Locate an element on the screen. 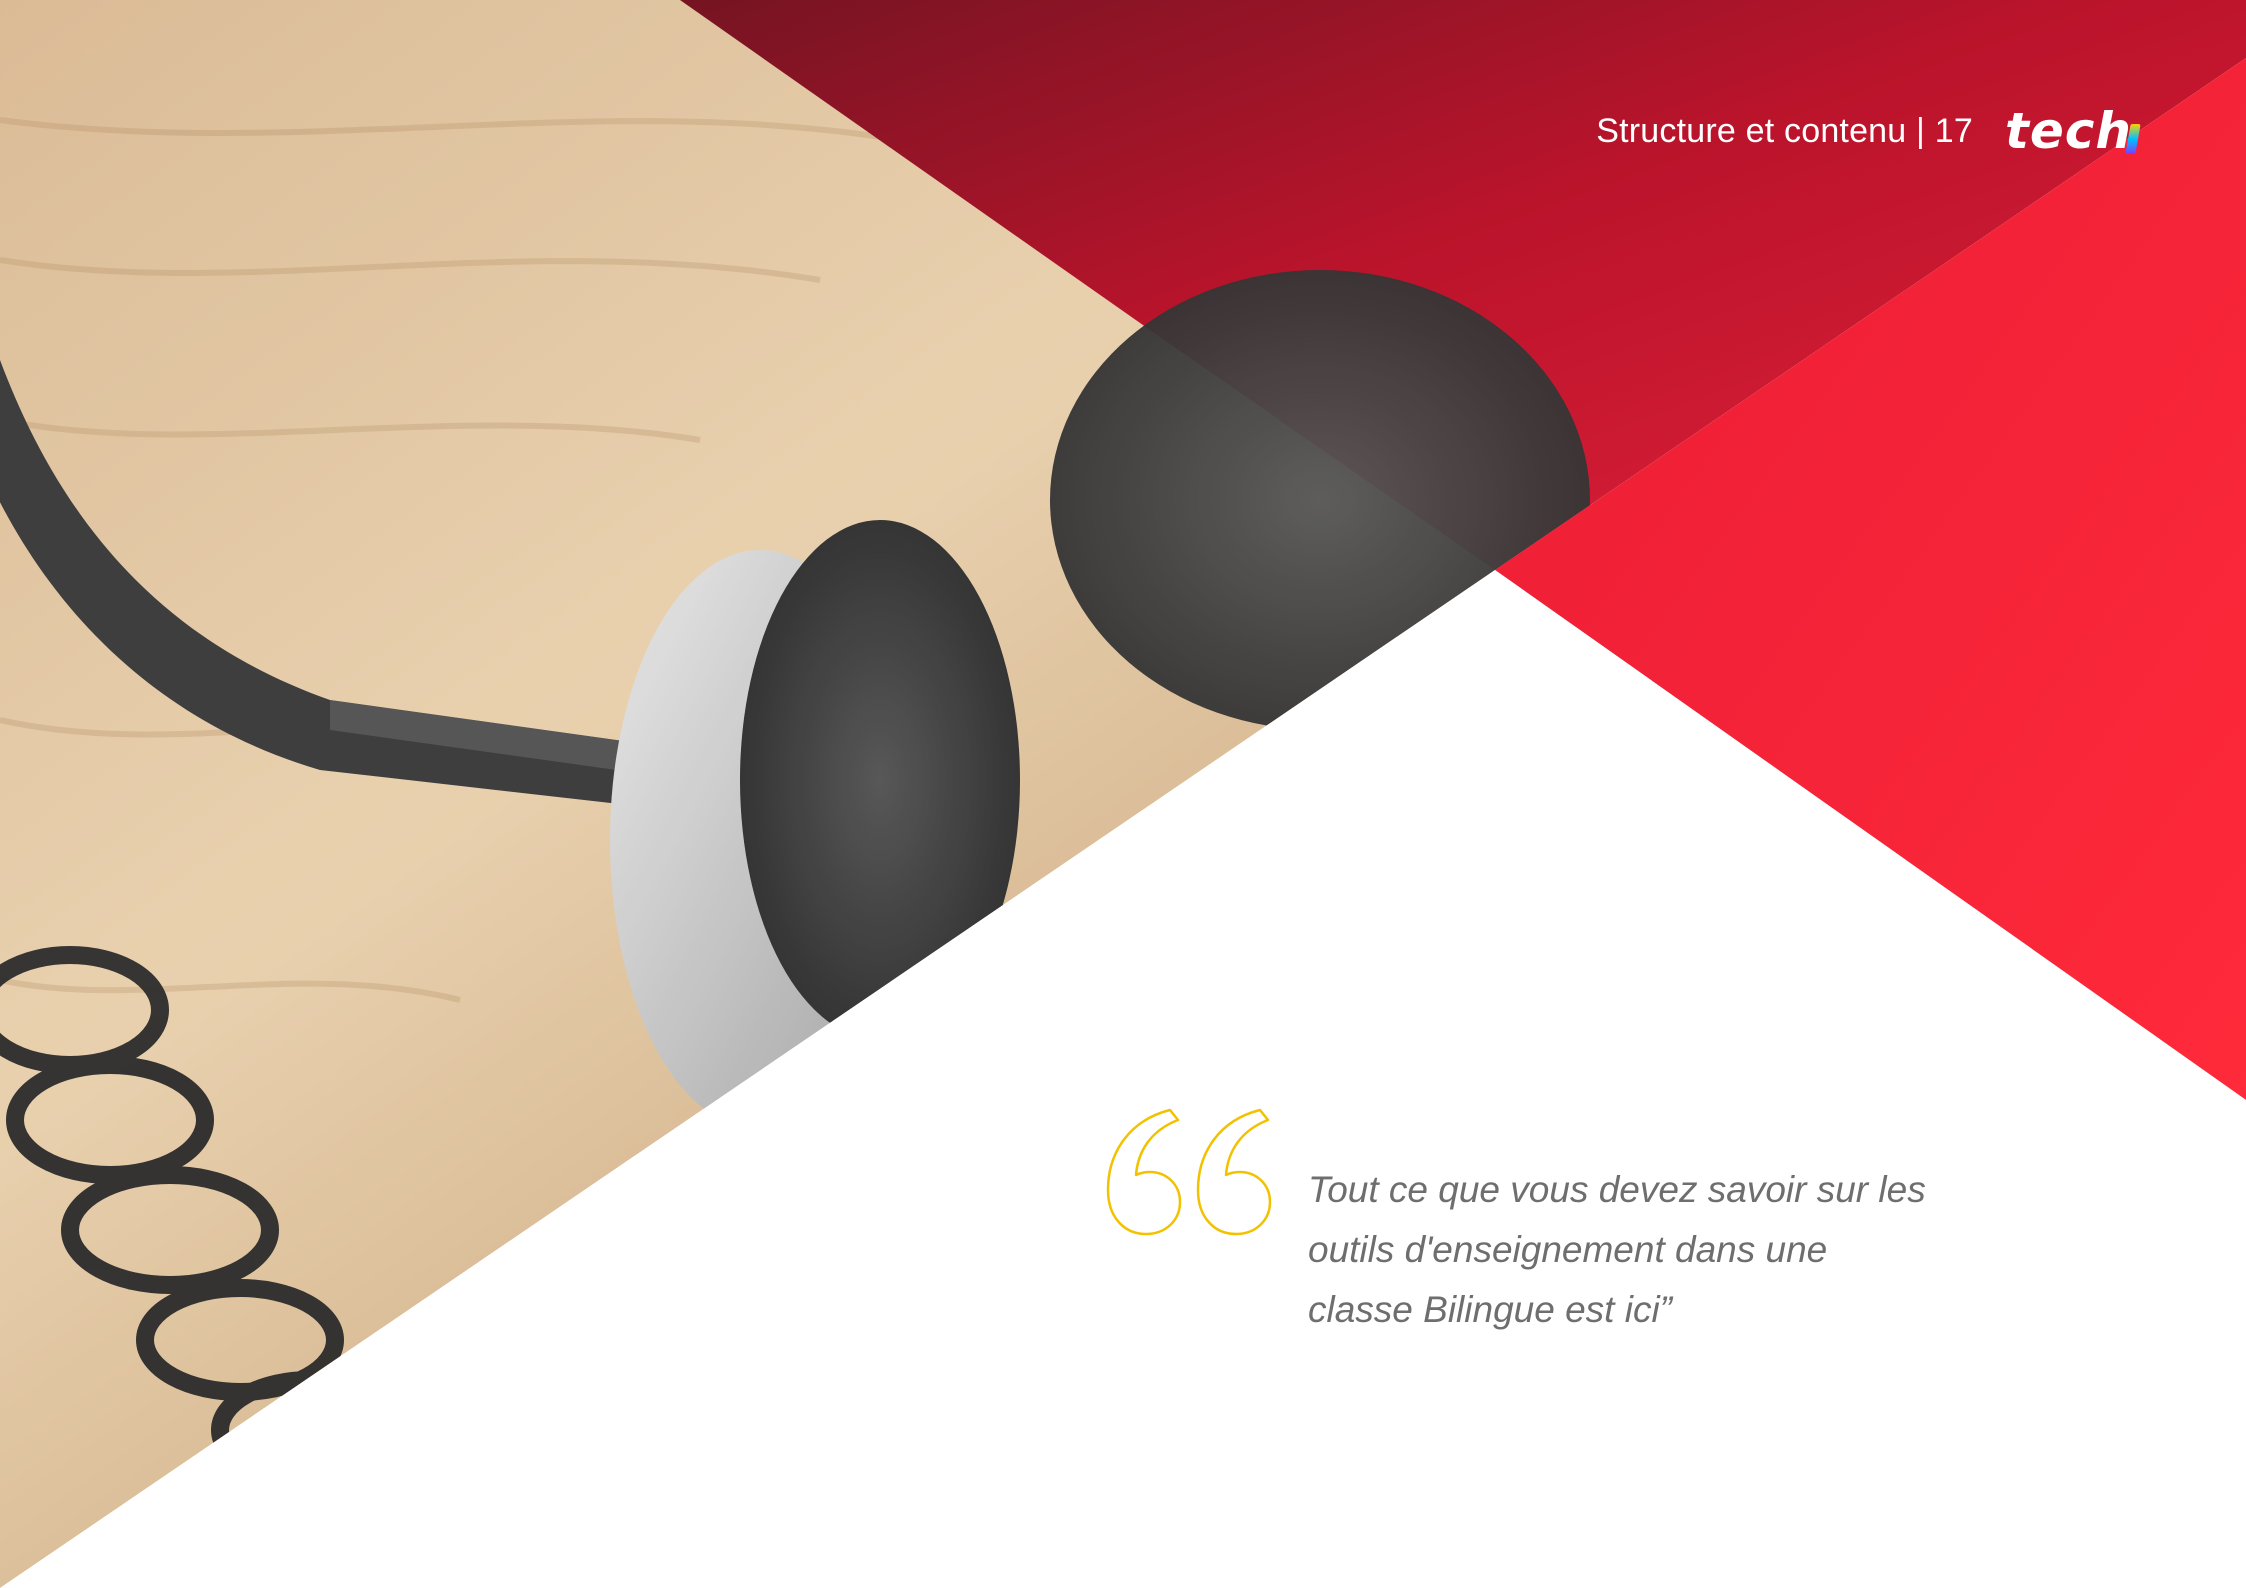 This screenshot has width=2246, height=1588. open-quote-icon is located at coordinates (1189, 1172).